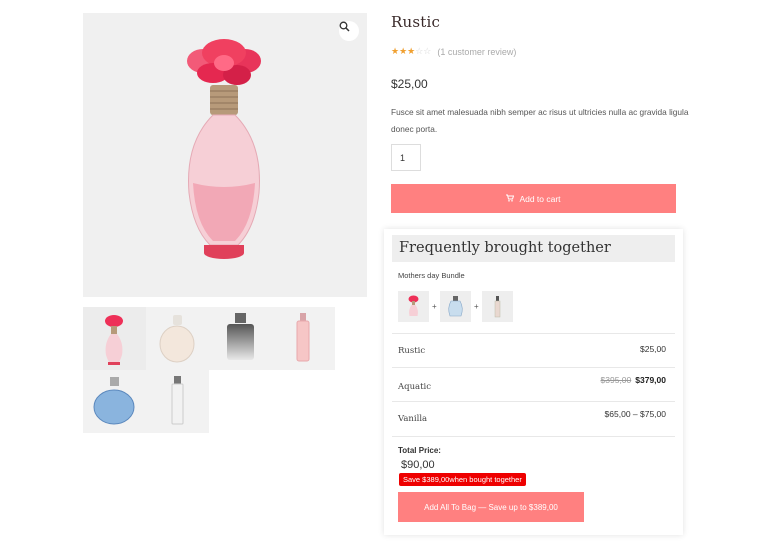  What do you see at coordinates (177, 401) in the screenshot?
I see `thumbnail-vanilla` at bounding box center [177, 401].